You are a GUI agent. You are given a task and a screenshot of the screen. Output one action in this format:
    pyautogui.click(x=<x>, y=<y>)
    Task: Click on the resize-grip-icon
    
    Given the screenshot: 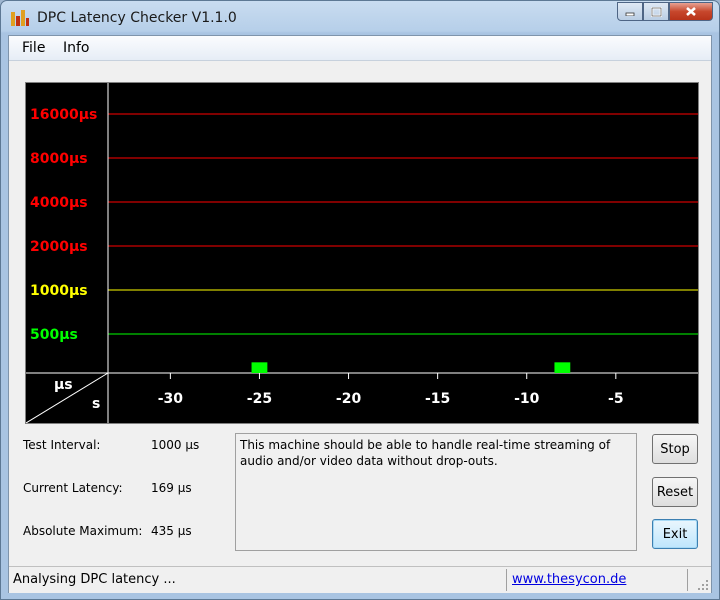 What is the action you would take?
    pyautogui.click(x=703, y=585)
    